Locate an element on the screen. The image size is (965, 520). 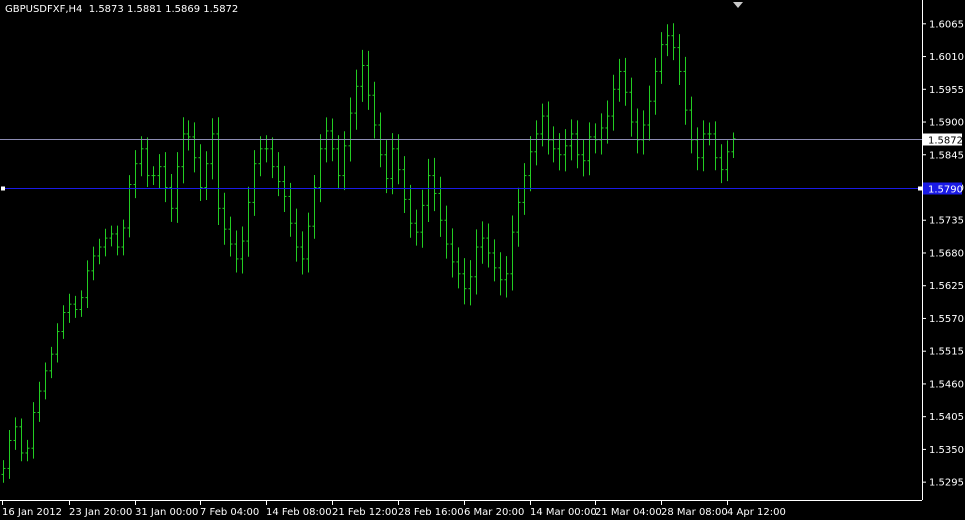
price-lines: 1.5872 1.5790 is located at coordinates (481, 164).